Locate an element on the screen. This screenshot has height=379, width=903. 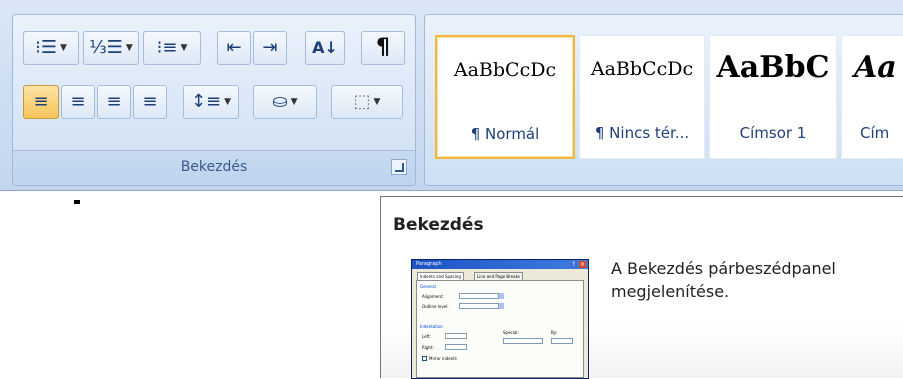
group-label: Bekezdés is located at coordinates (214, 167).